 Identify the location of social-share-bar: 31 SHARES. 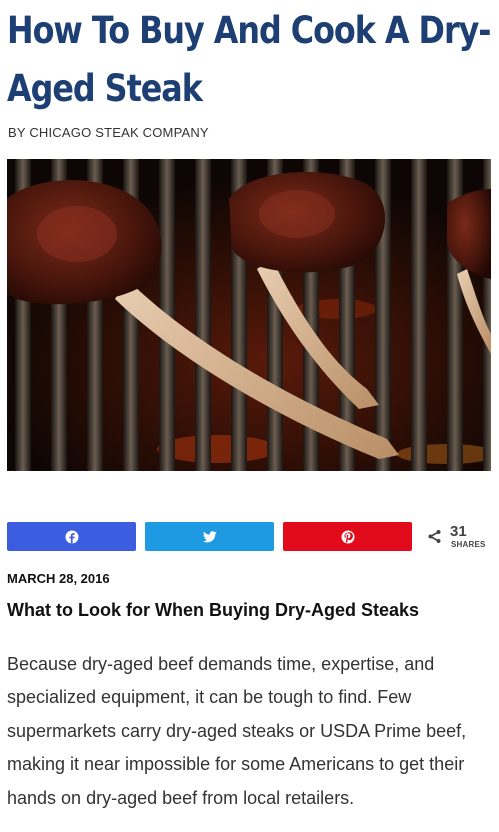
(249, 537).